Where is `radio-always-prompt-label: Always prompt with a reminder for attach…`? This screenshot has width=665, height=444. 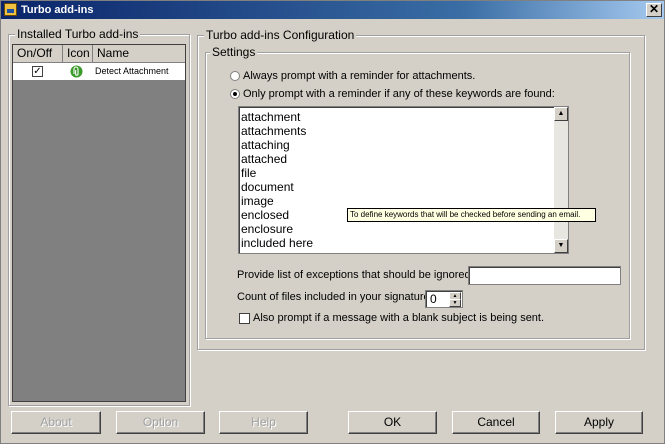 radio-always-prompt-label: Always prompt with a reminder for attach… is located at coordinates (359, 76).